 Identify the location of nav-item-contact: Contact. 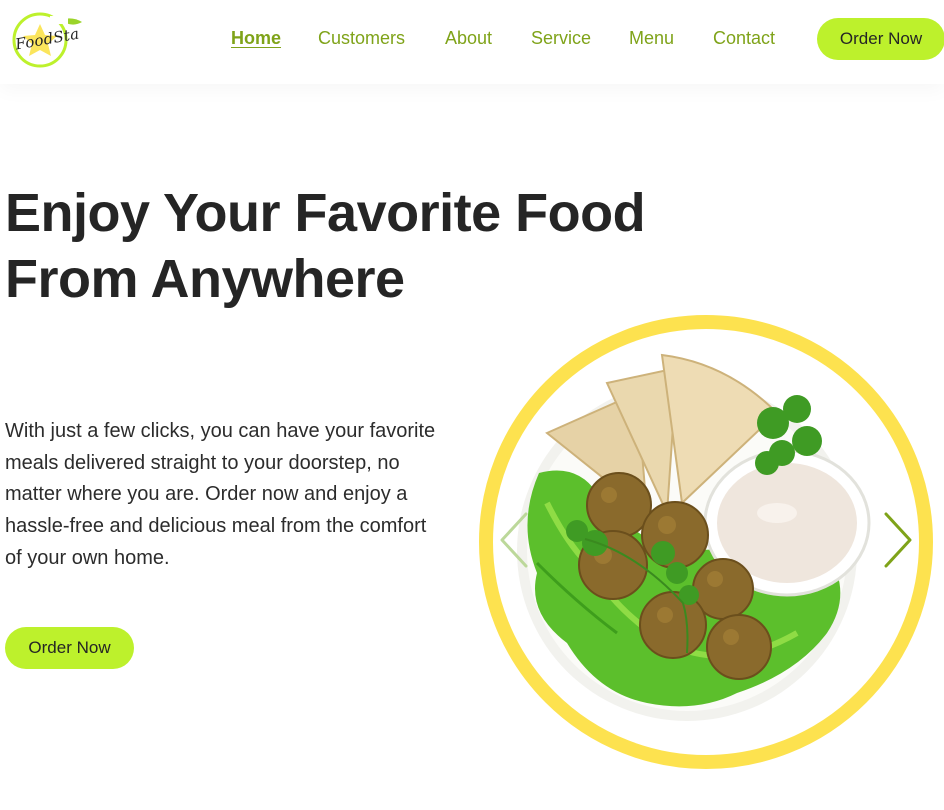
(744, 38).